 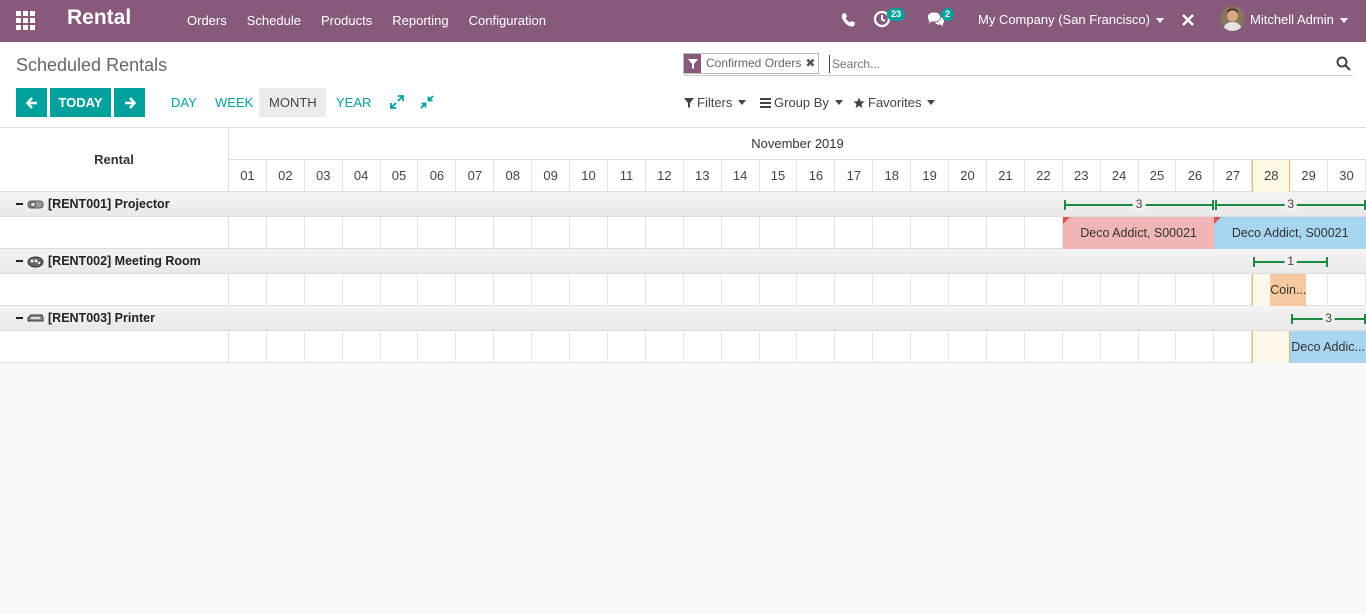 What do you see at coordinates (1069, 64) in the screenshot?
I see `search-input` at bounding box center [1069, 64].